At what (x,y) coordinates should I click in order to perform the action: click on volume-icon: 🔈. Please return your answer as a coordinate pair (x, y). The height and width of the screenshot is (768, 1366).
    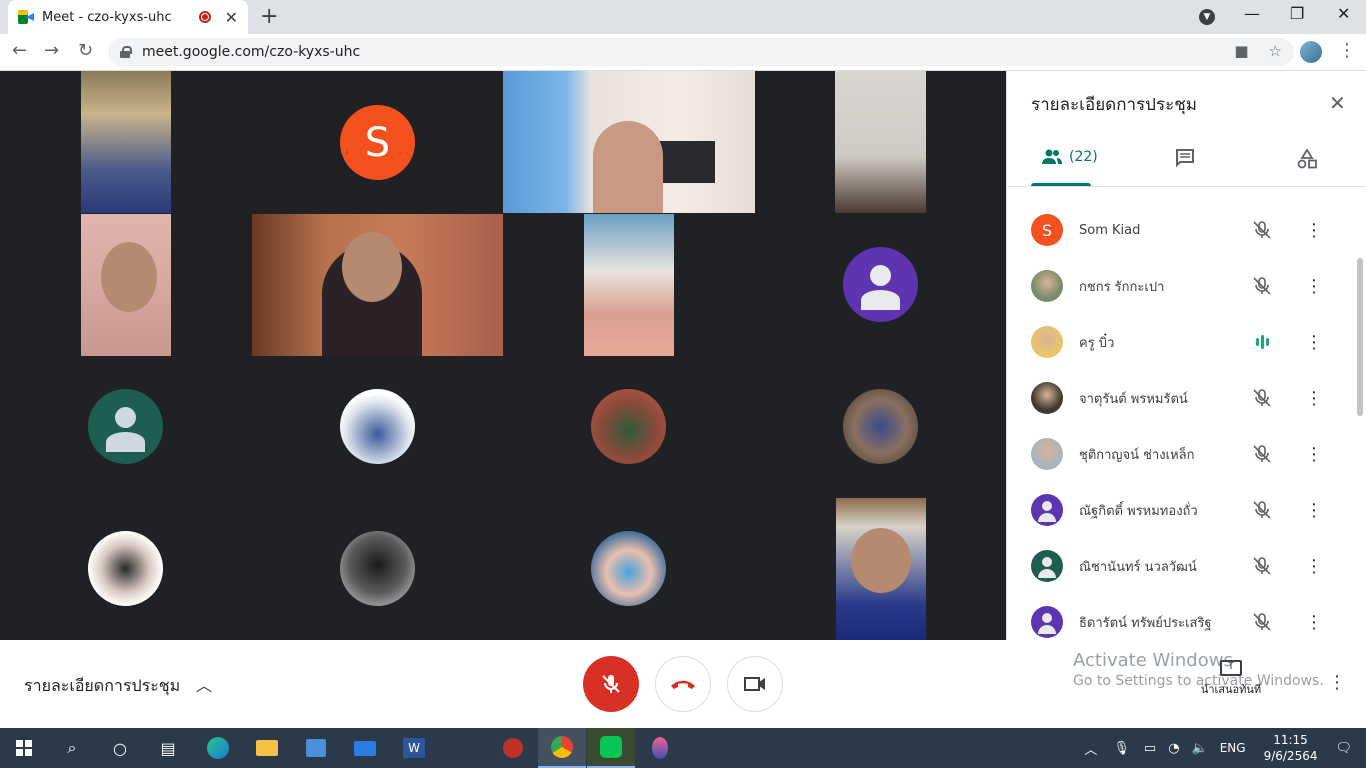
    Looking at the image, I should click on (1200, 748).